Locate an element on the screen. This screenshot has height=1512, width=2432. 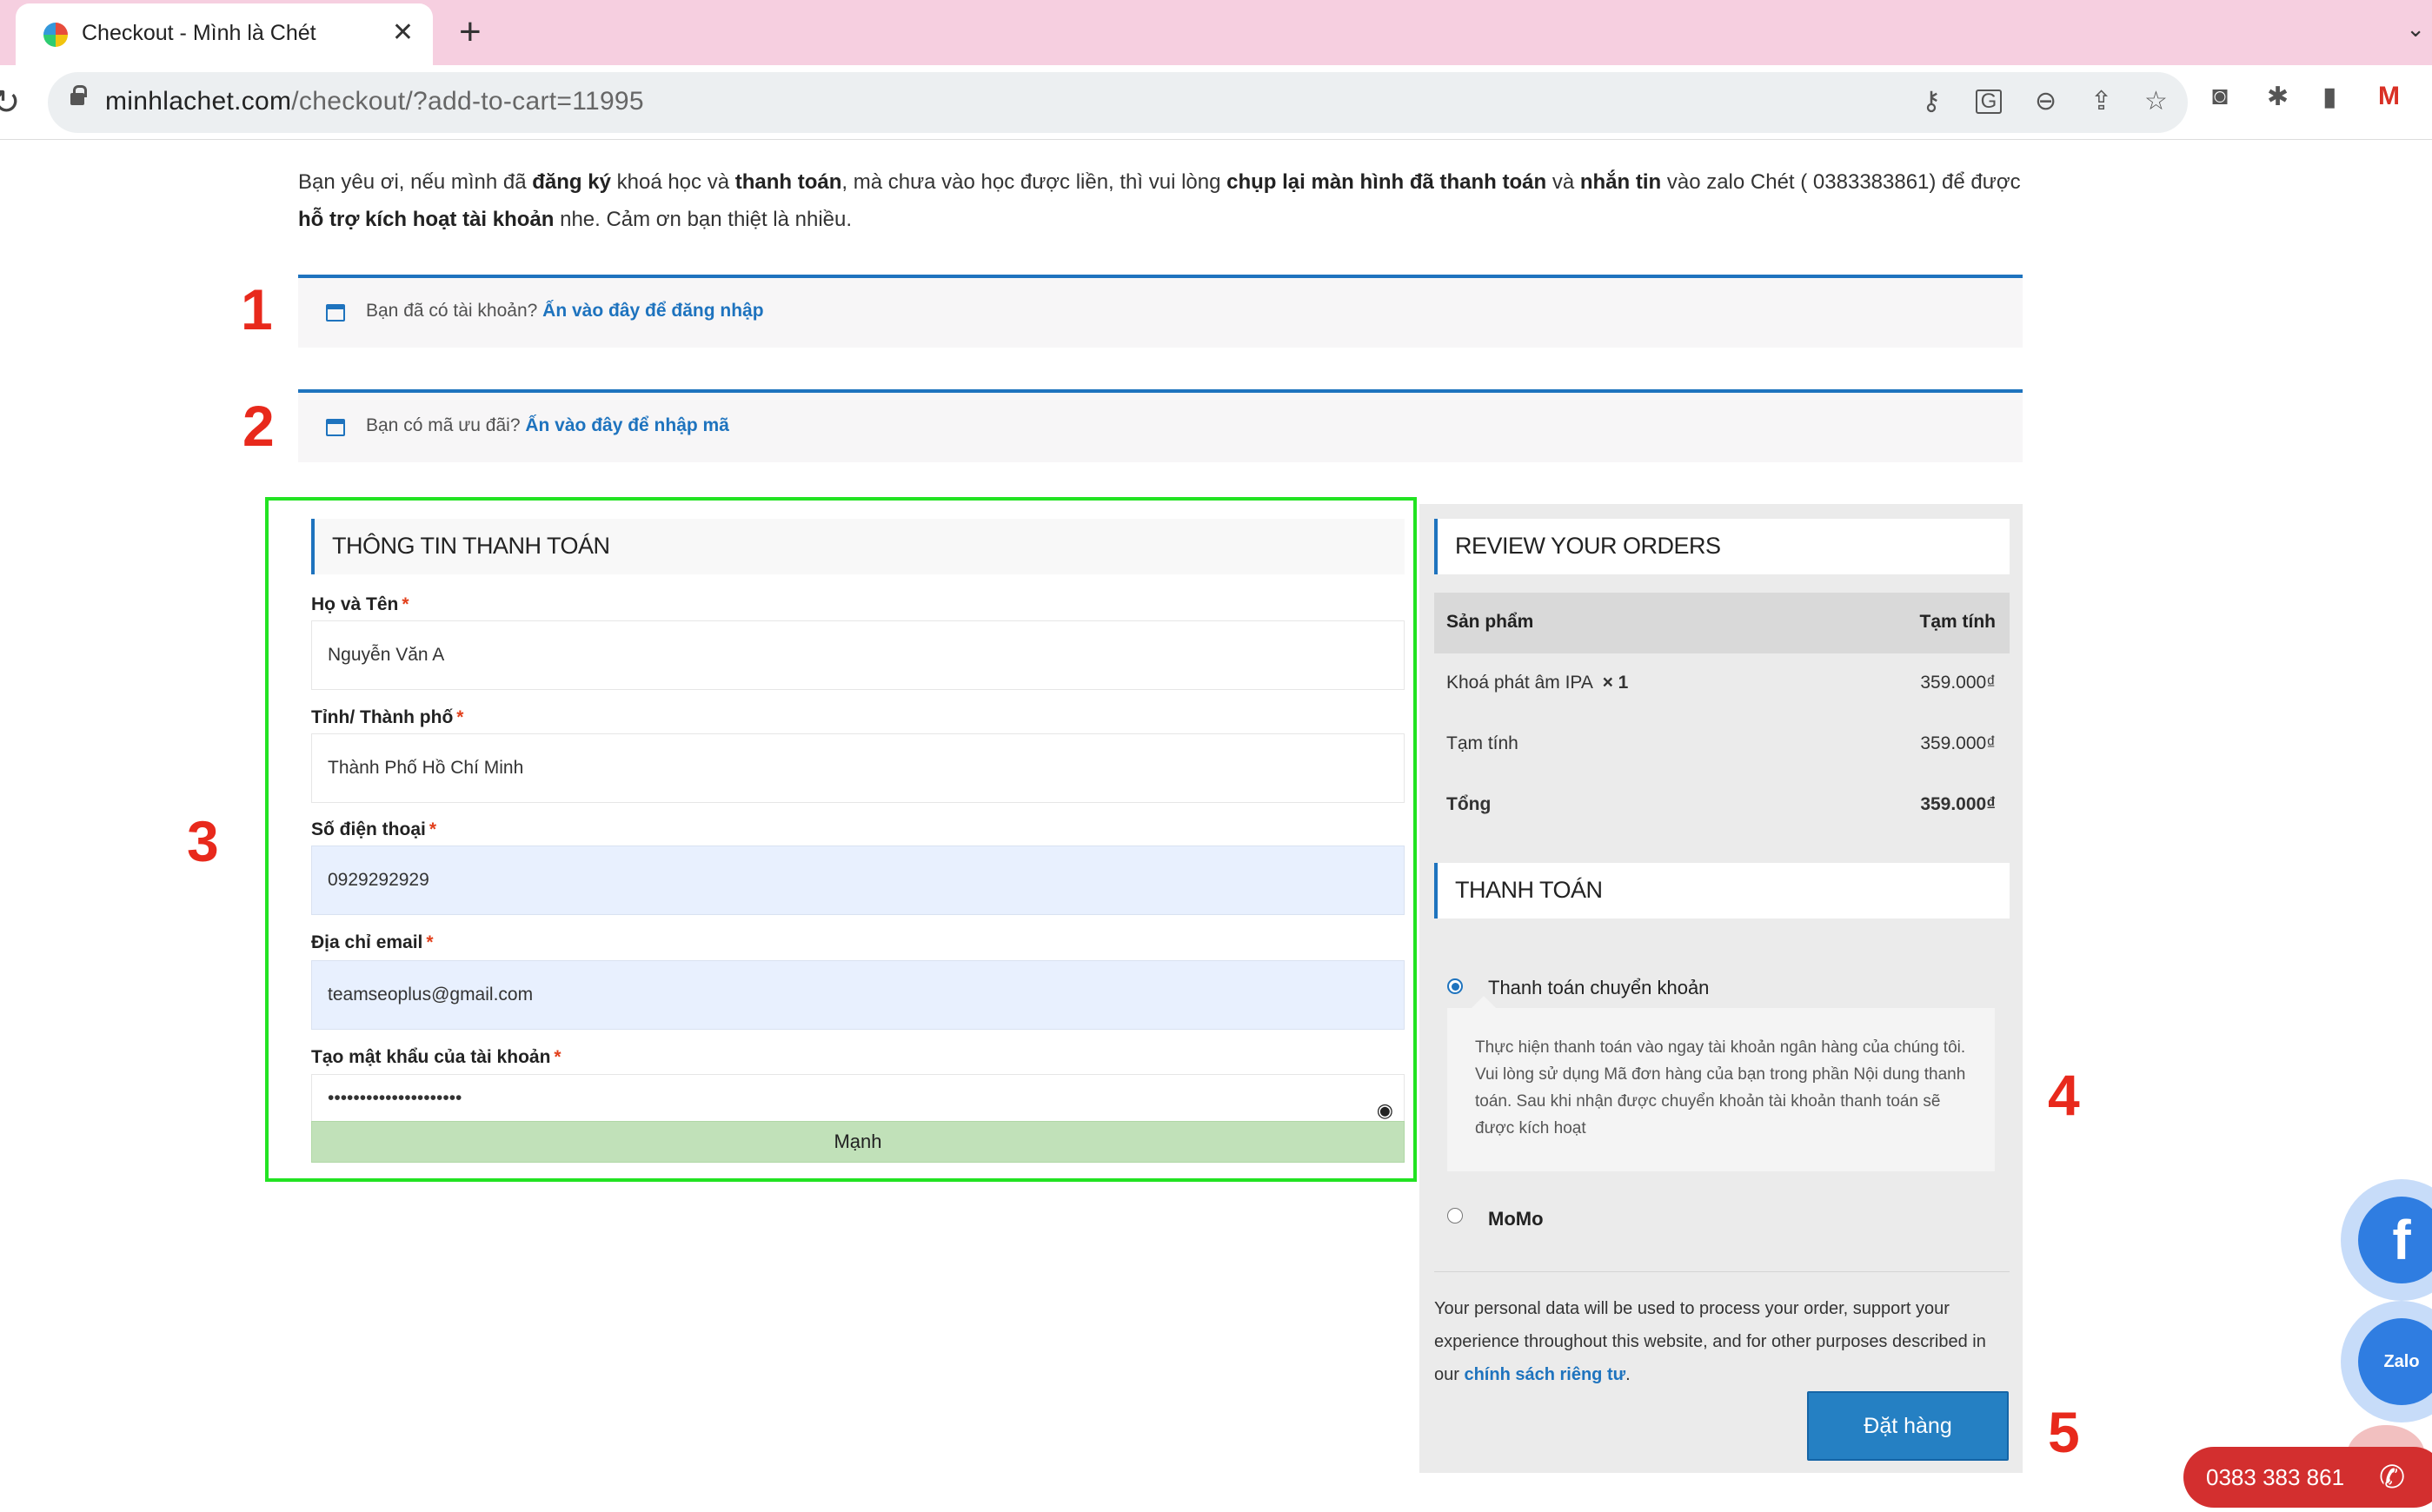
password-strength-meter: Mạnh is located at coordinates (858, 1142).